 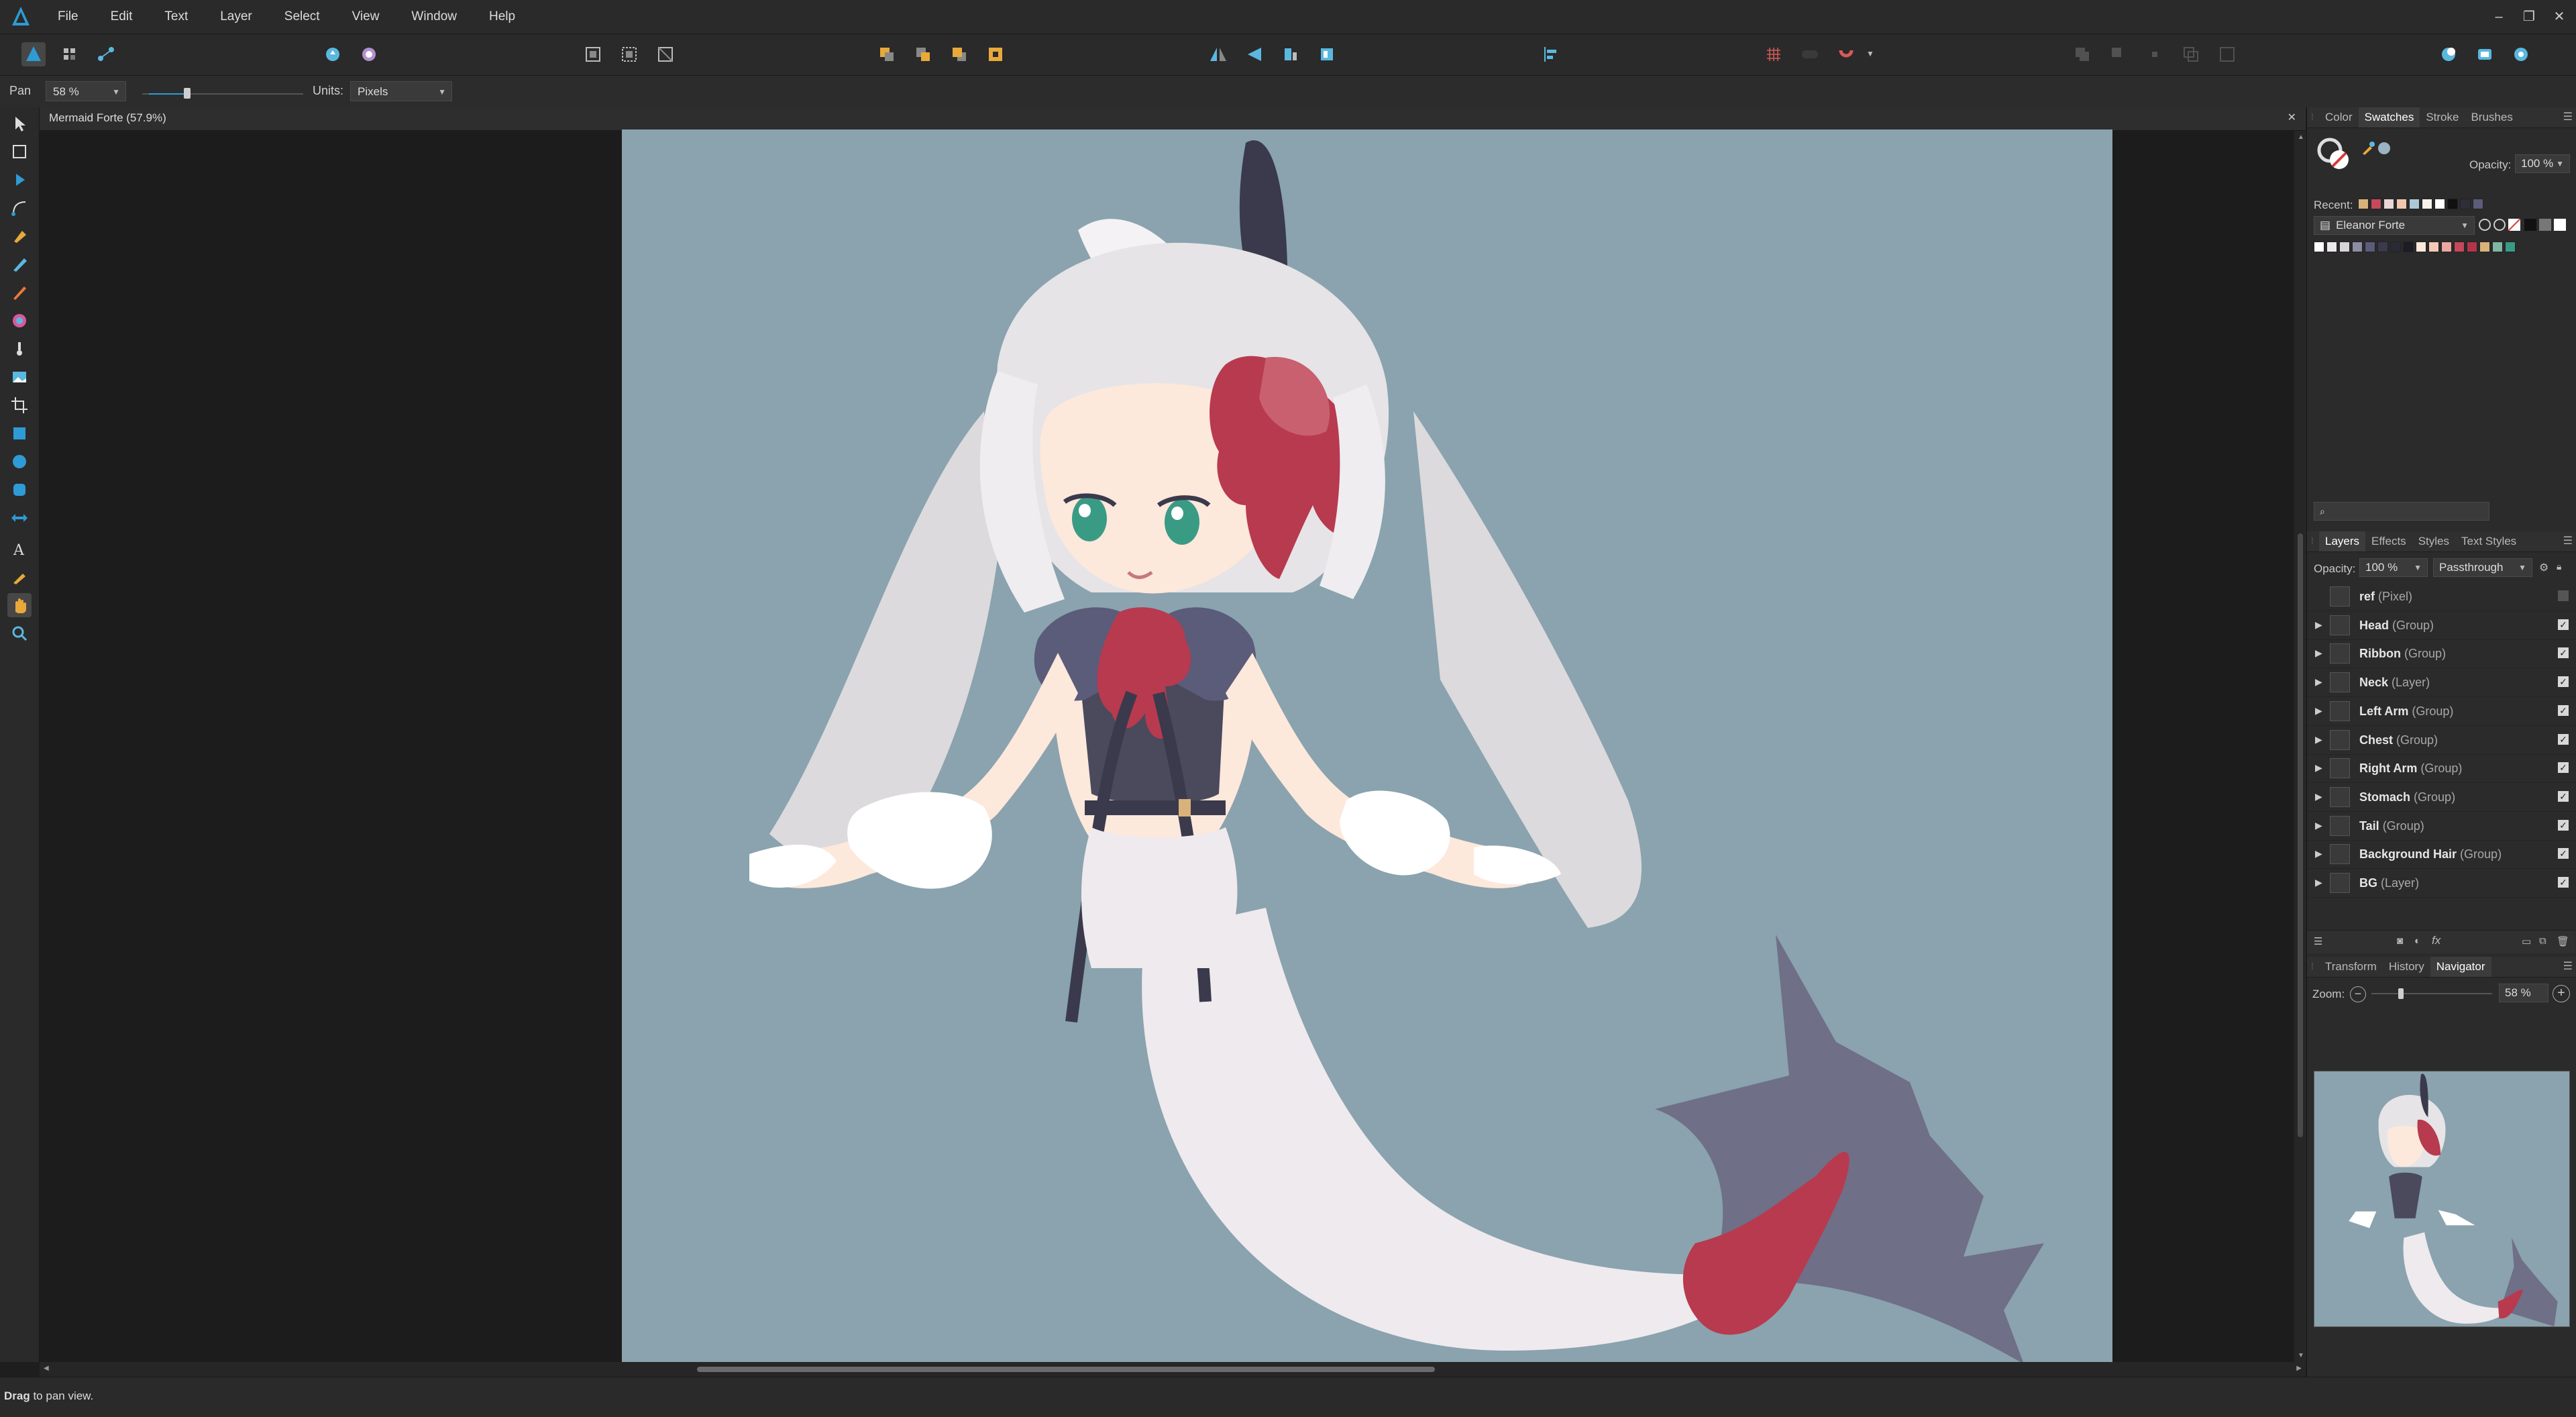 I want to click on tab-navigator: Navigator, so click(x=2460, y=967).